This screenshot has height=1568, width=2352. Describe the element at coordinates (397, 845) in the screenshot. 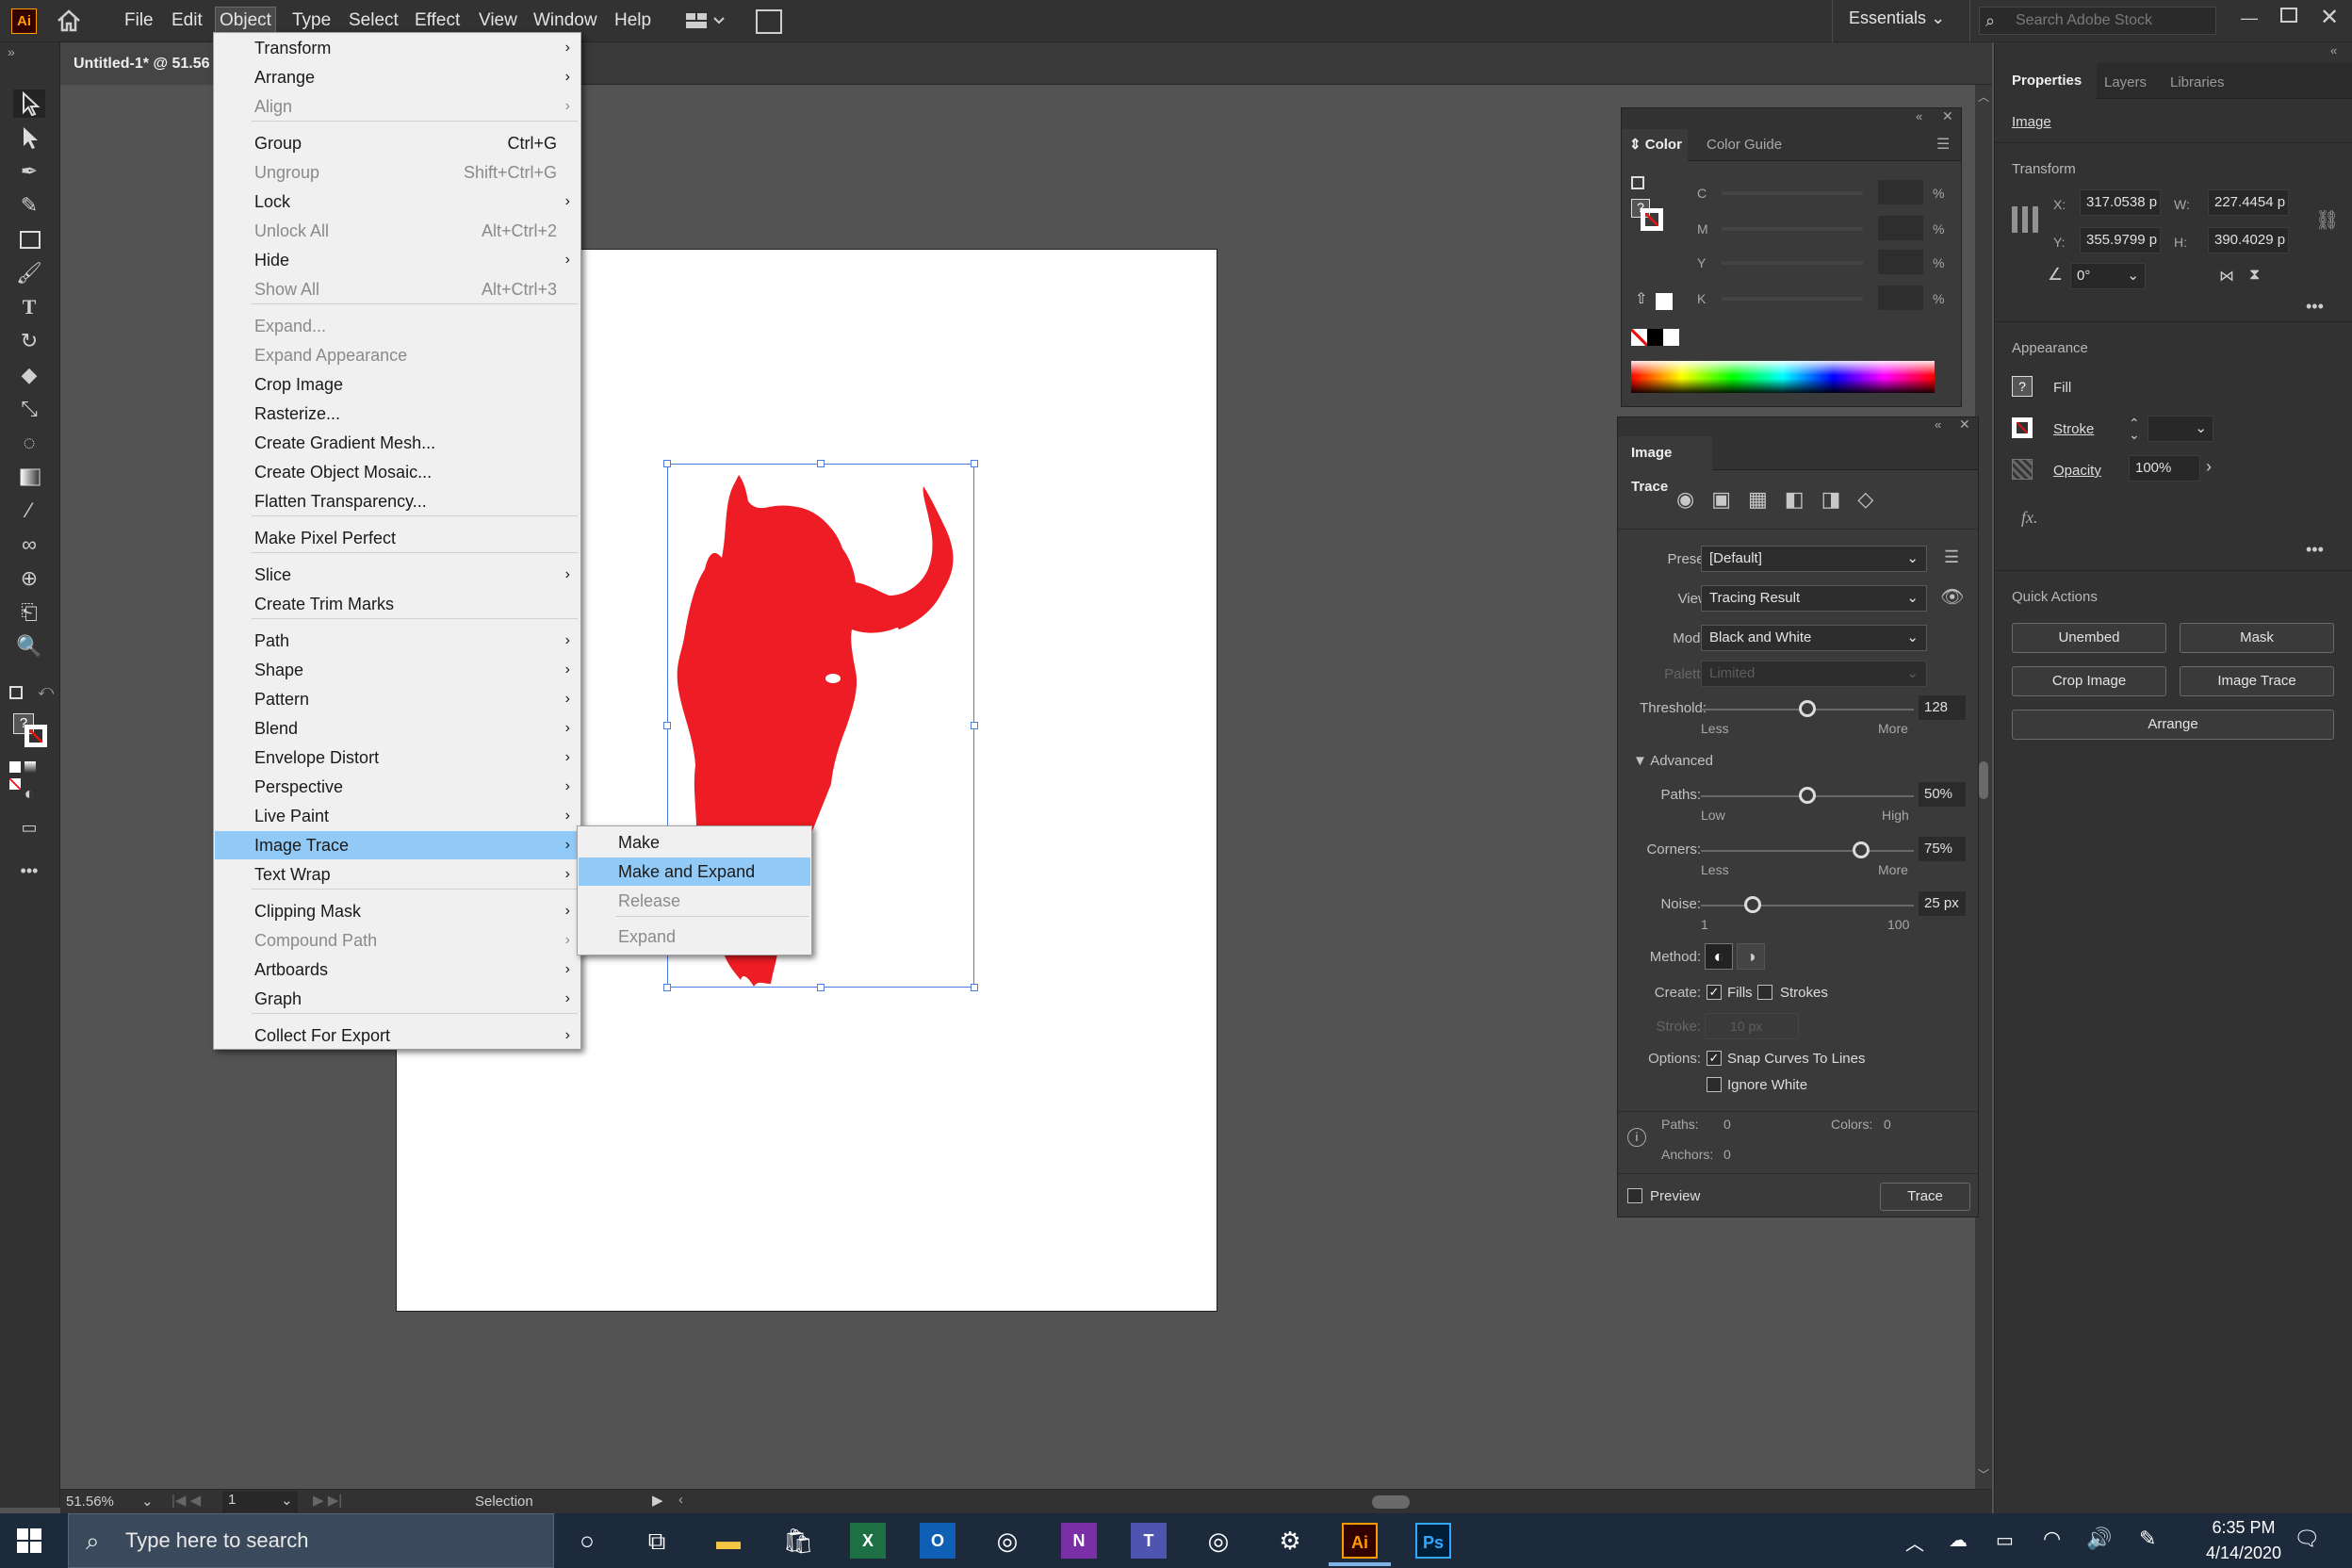

I see `object-menu-item-image-trace: Image Trace ›` at that location.